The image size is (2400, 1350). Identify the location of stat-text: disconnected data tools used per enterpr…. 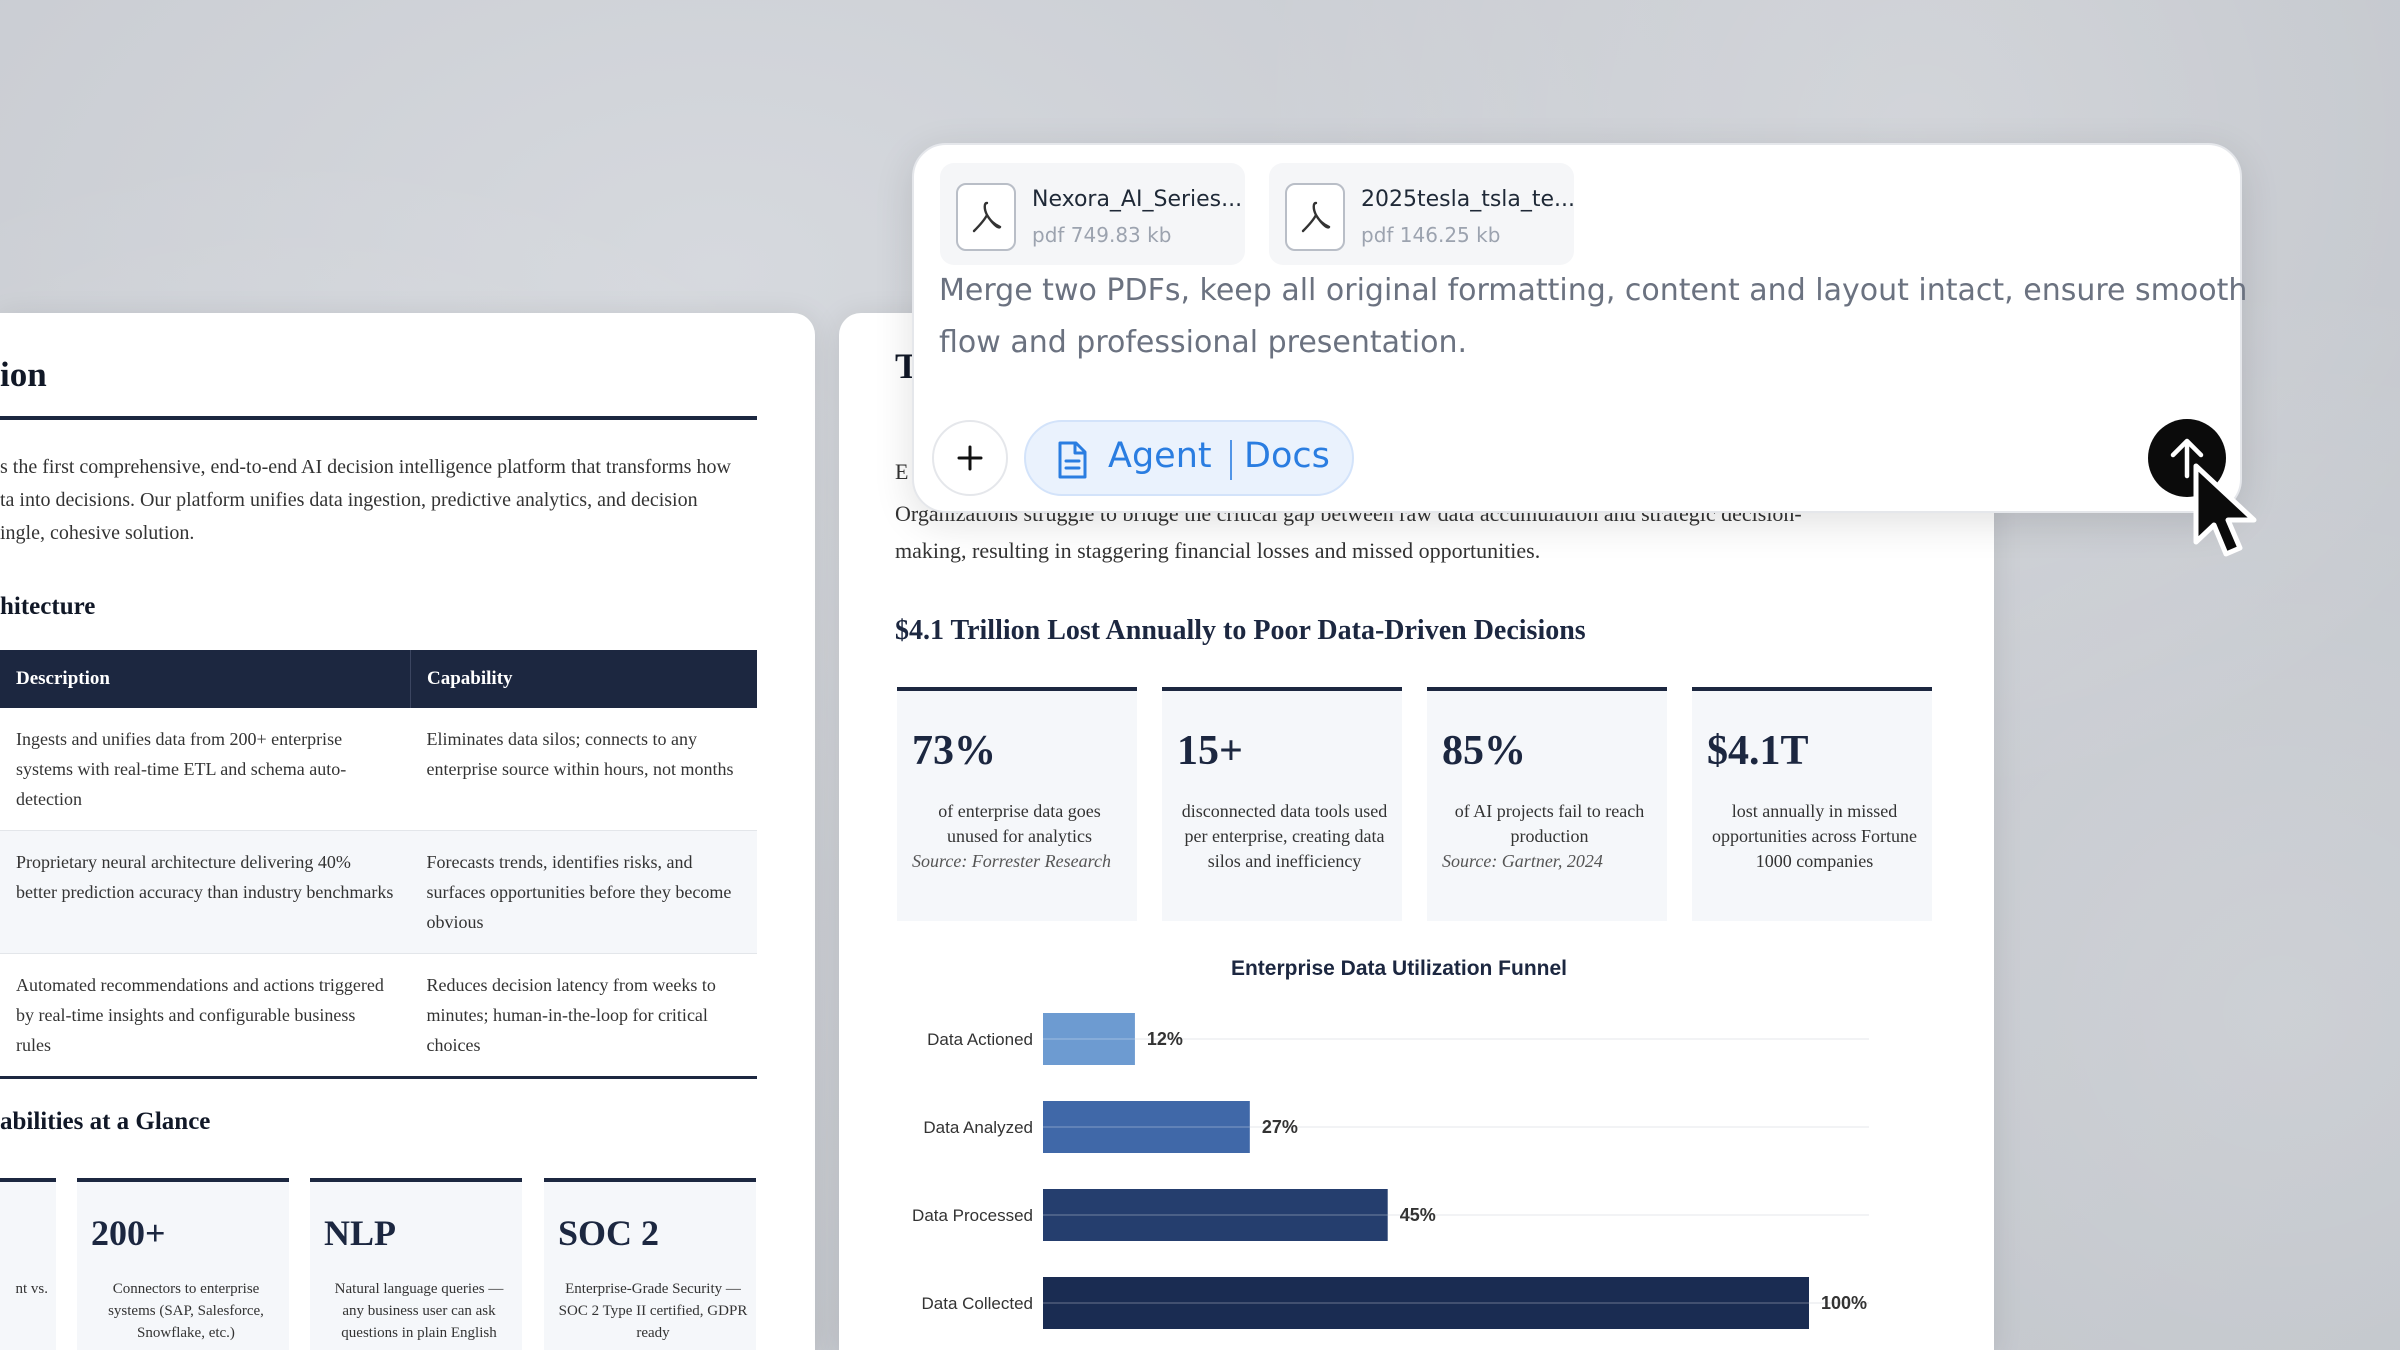
(1284, 836).